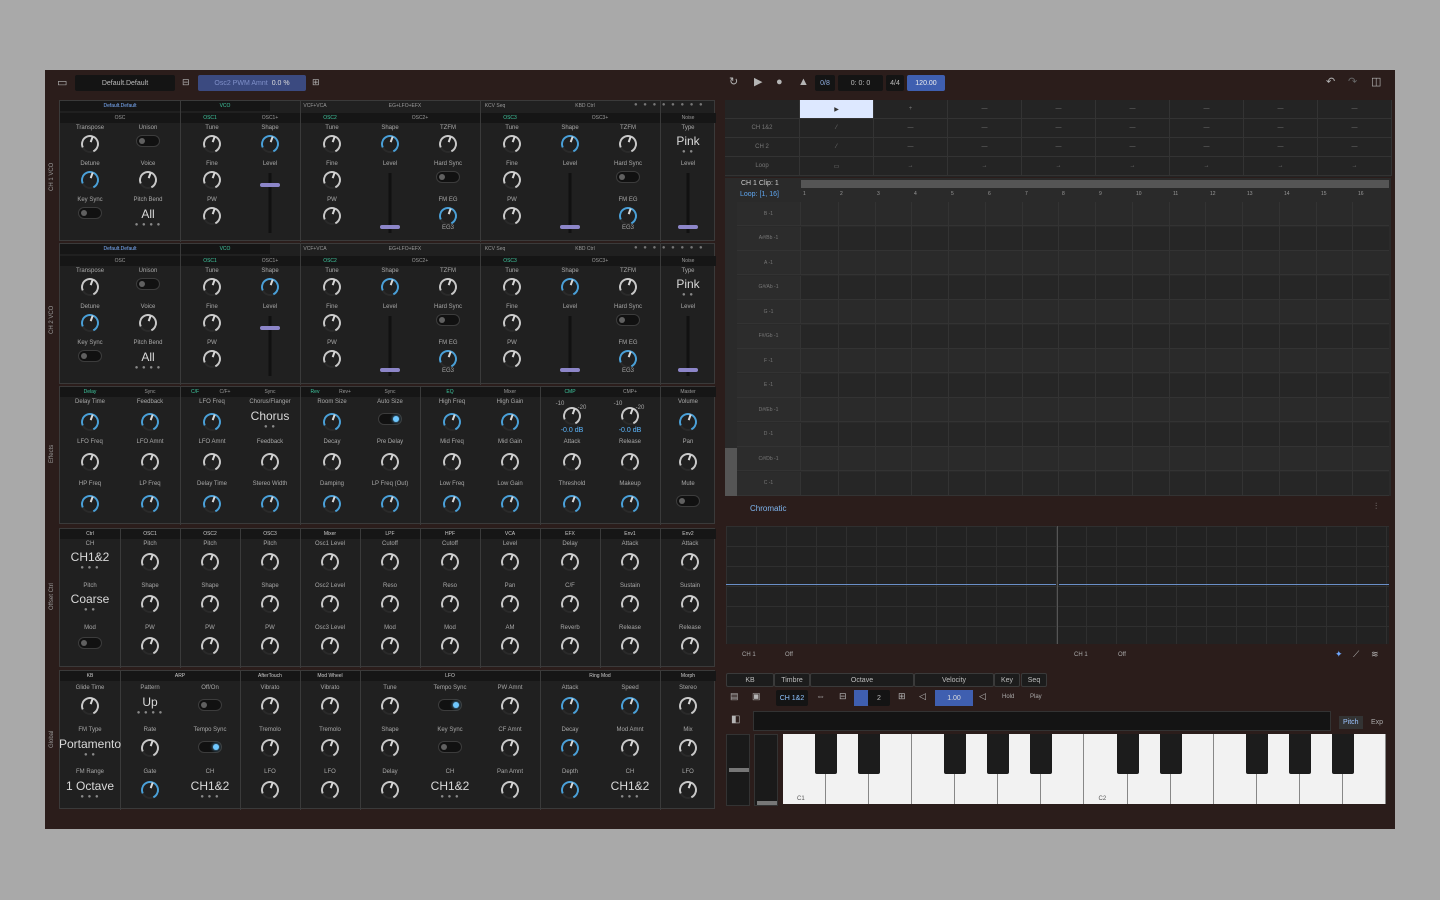 Image resolution: width=1440 pixels, height=900 pixels. I want to click on loop-slot: ▭, so click(837, 166).